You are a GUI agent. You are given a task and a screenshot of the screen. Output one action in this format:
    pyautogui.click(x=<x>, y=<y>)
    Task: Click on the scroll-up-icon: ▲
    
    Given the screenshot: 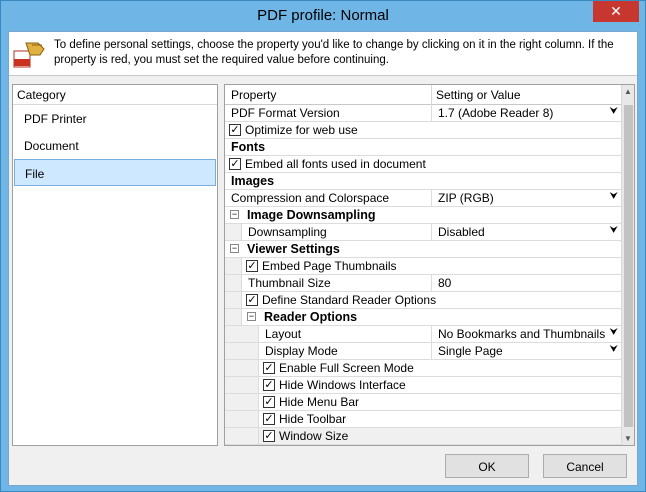 What is the action you would take?
    pyautogui.click(x=628, y=91)
    